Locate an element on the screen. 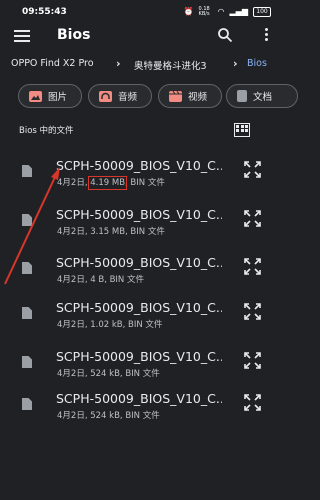 This screenshot has height=500, width=320. category-chips: 图片 音频 视频 文档 is located at coordinates (149, 96).